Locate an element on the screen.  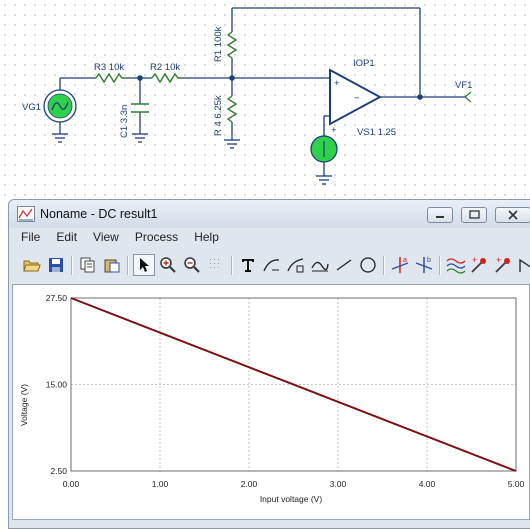
close-button is located at coordinates (512, 215).